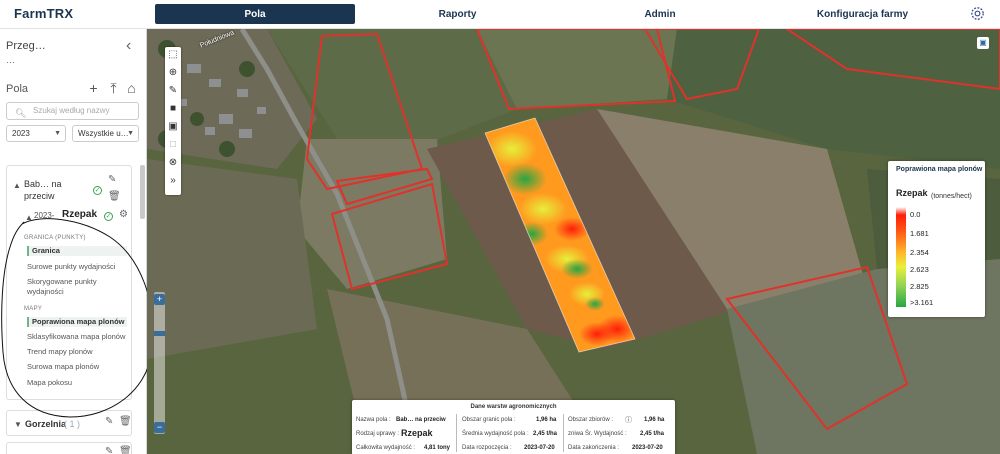 This screenshot has width=1000, height=454. Describe the element at coordinates (173, 181) in the screenshot. I see `double-chevron-right-icon: »` at that location.